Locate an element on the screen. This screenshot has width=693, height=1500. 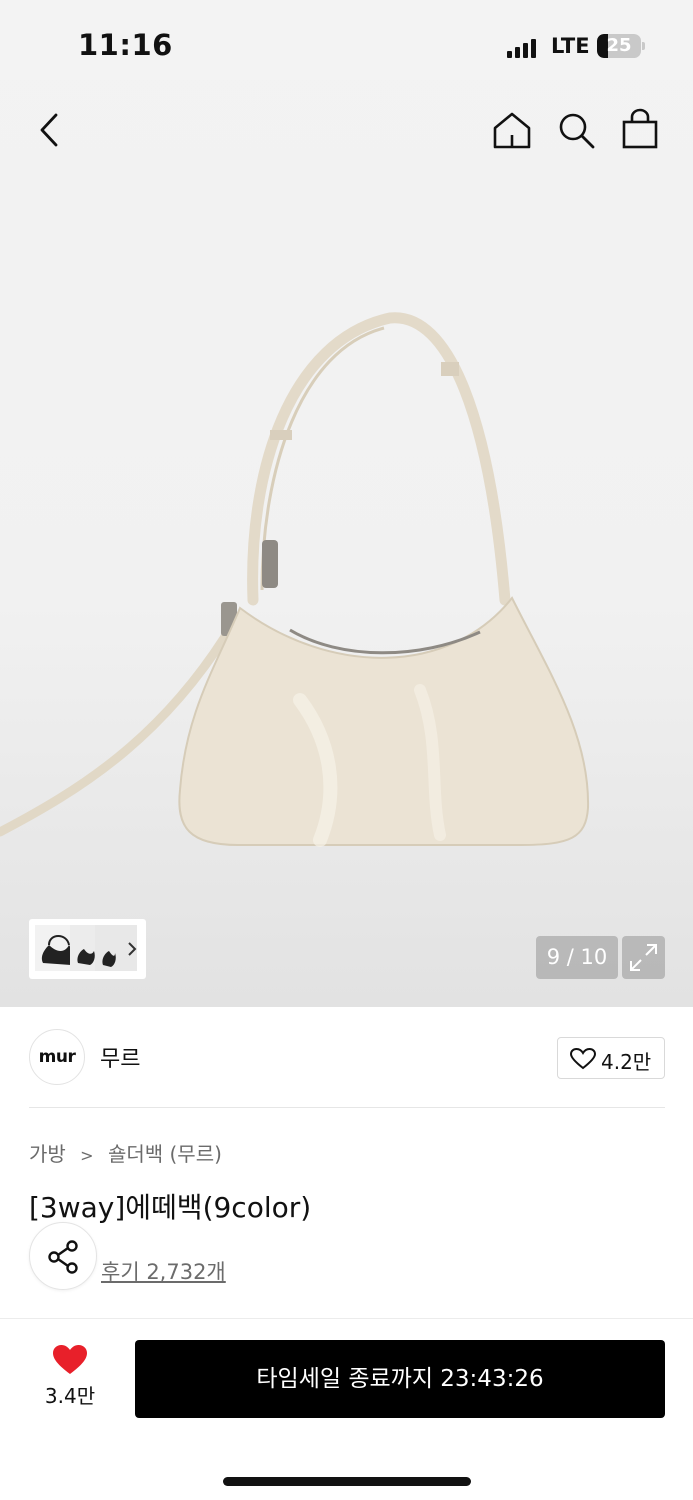
heart-filled-icon is located at coordinates (70, 1359).